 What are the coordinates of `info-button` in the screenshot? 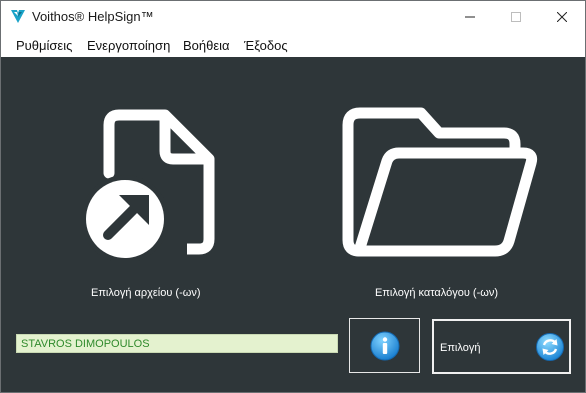 It's located at (384, 345).